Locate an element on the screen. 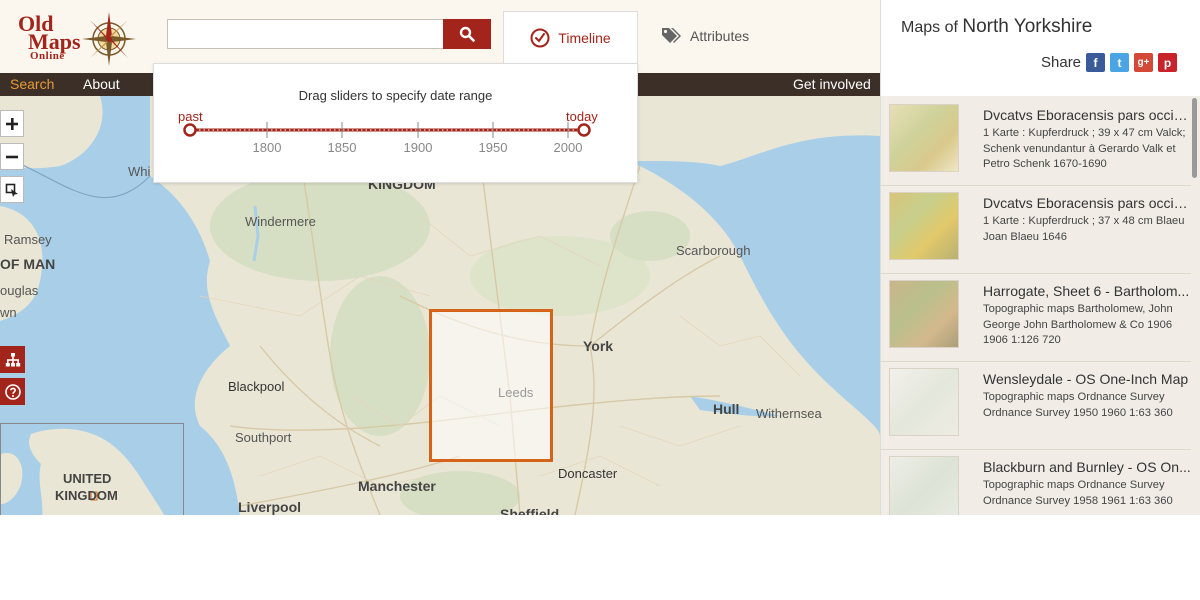  plus-icon is located at coordinates (12, 123).